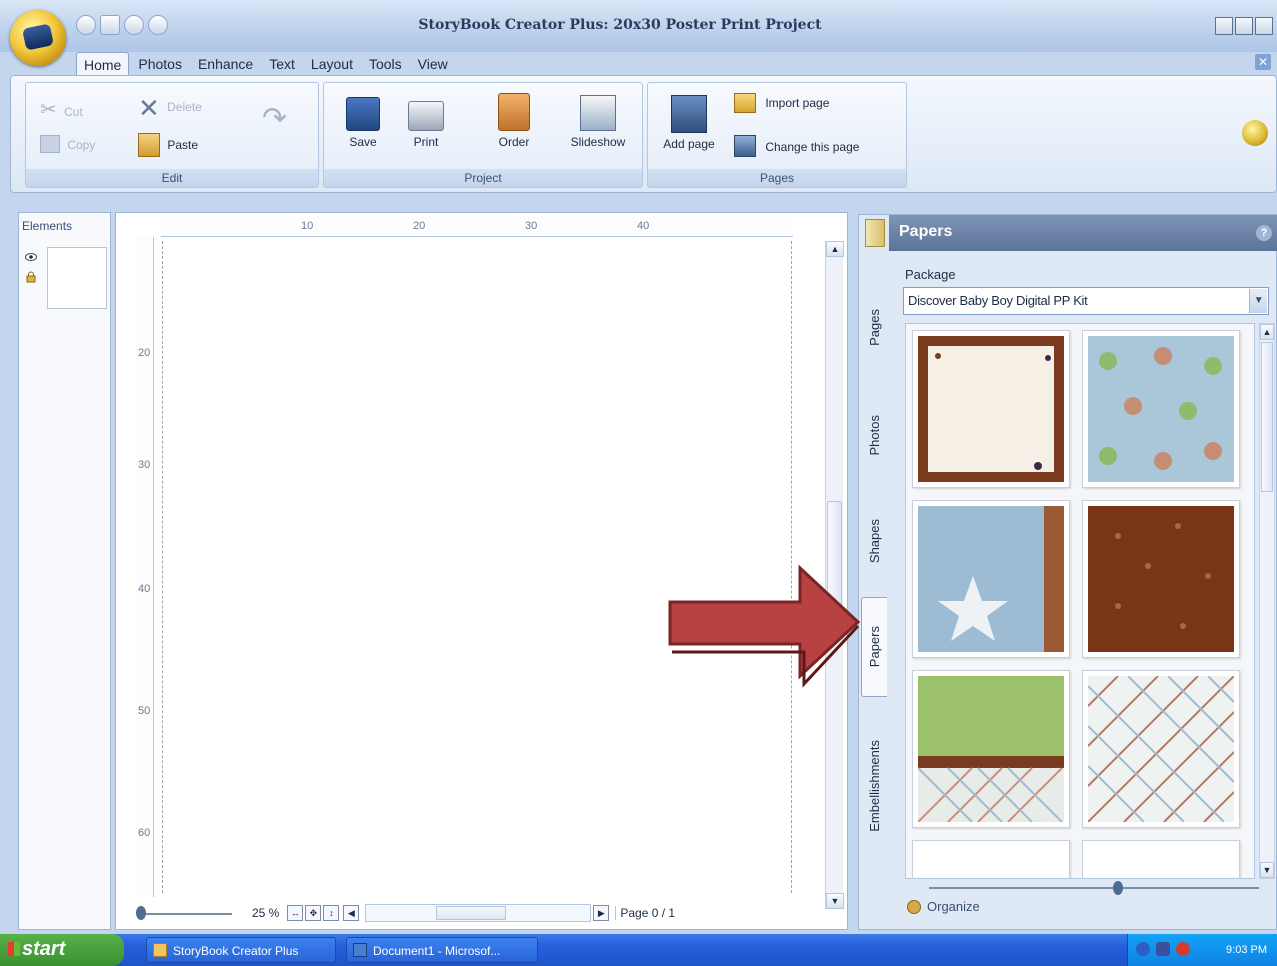 The height and width of the screenshot is (966, 1277). Describe the element at coordinates (1255, 133) in the screenshot. I see `help-orb-icon` at that location.